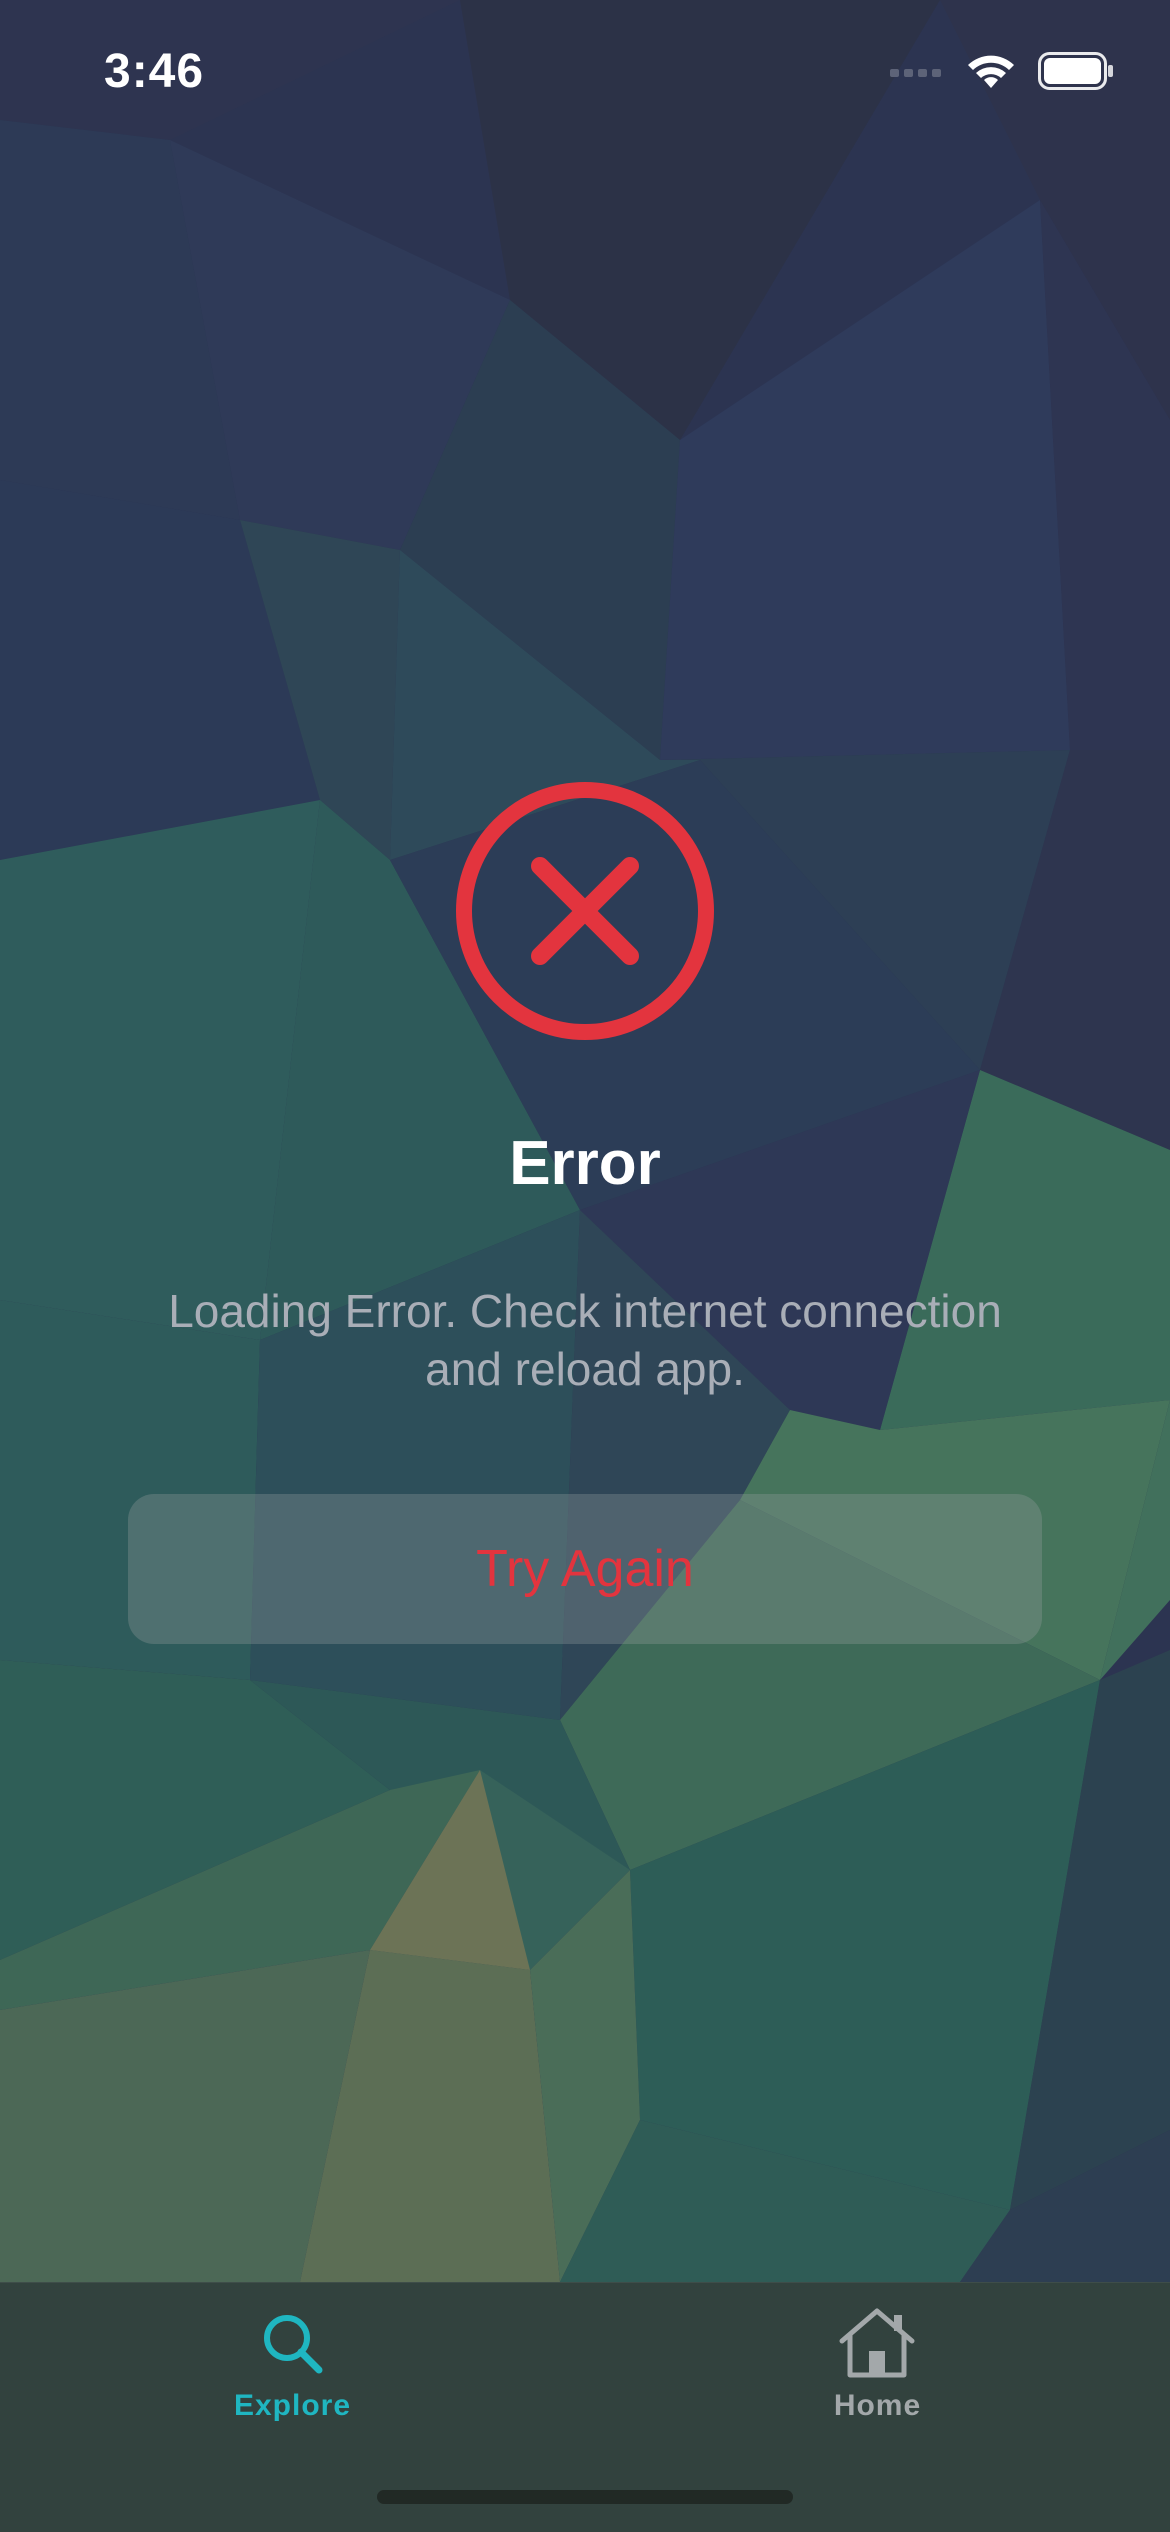  What do you see at coordinates (915, 73) in the screenshot?
I see `cellular-signal-icon` at bounding box center [915, 73].